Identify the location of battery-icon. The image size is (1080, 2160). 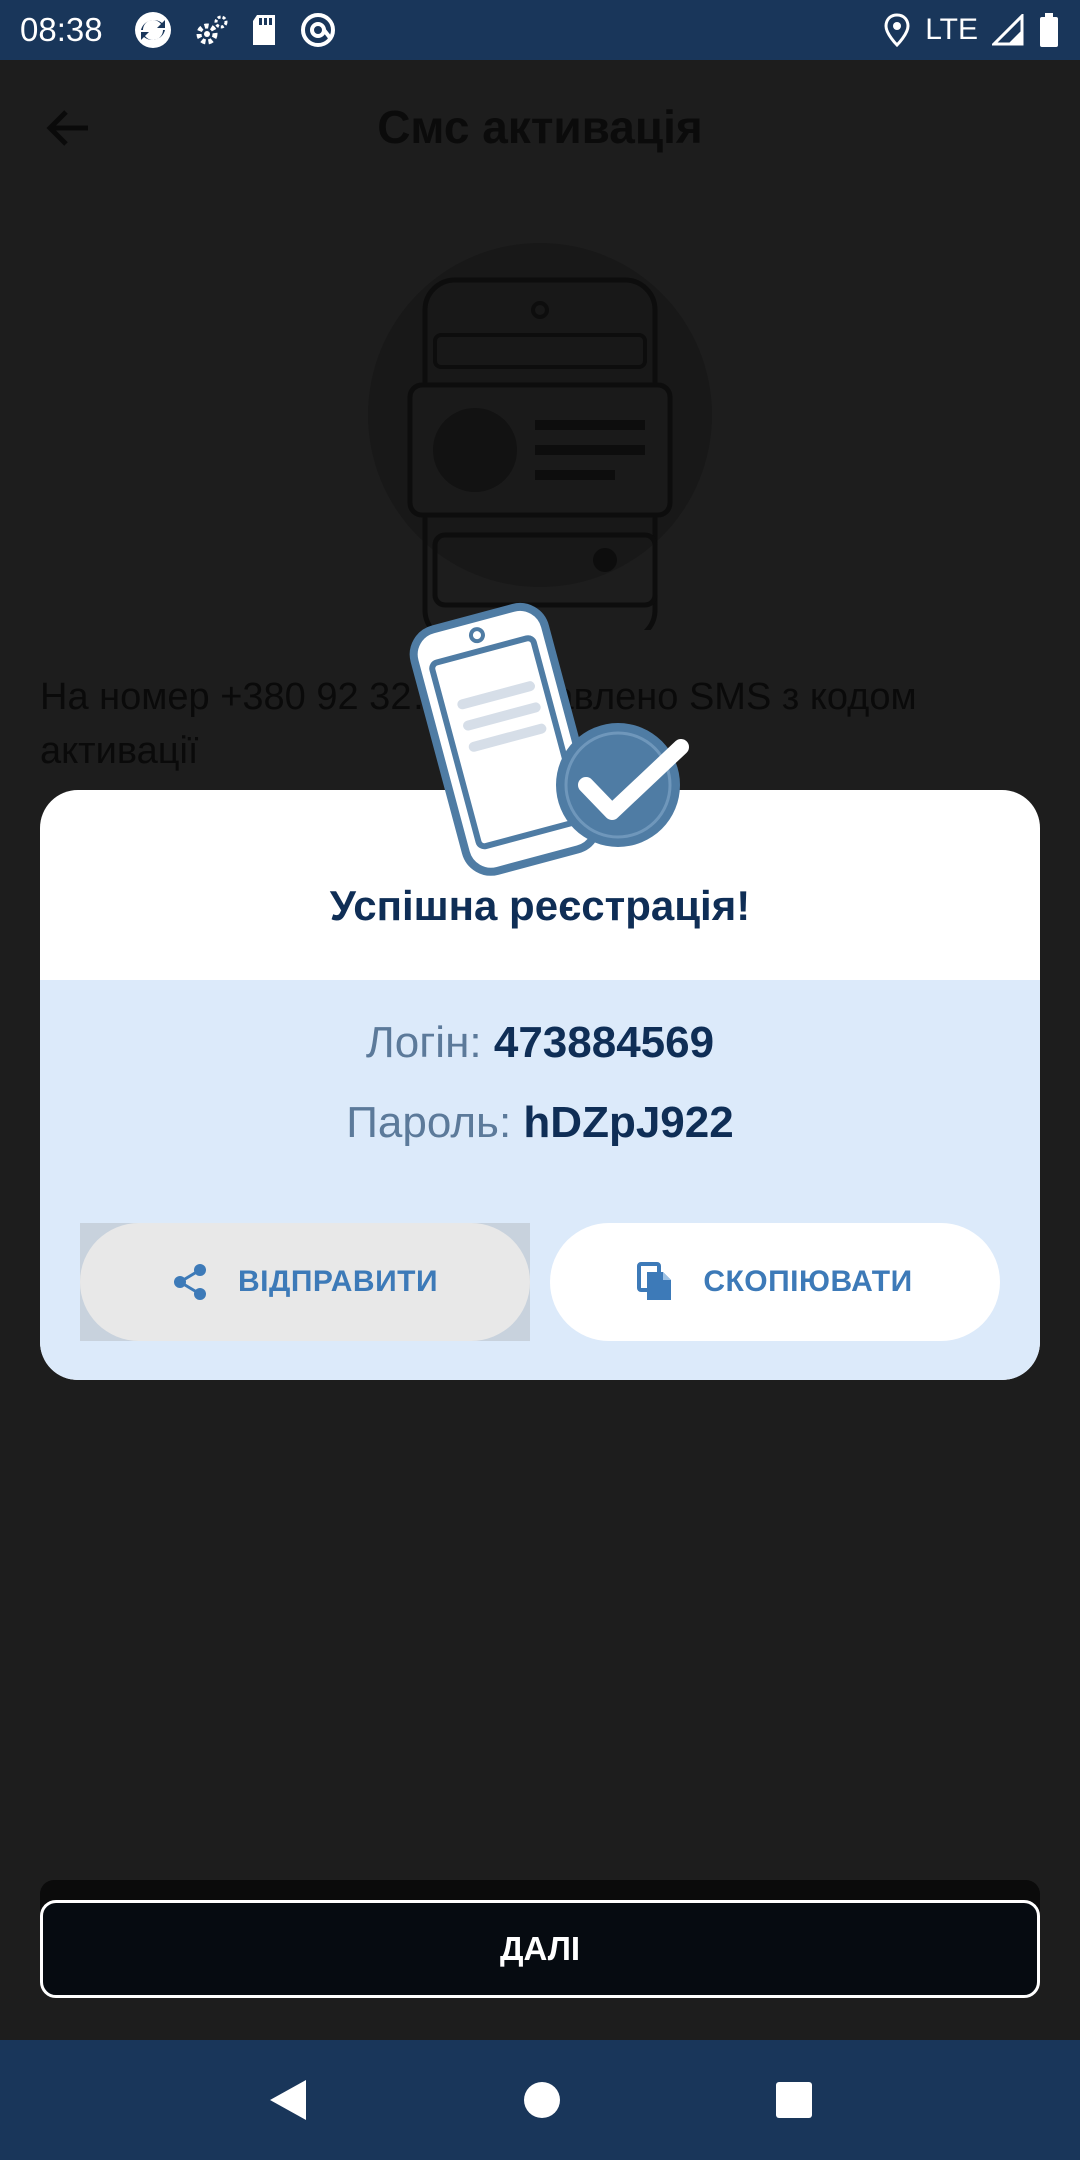
(1049, 30).